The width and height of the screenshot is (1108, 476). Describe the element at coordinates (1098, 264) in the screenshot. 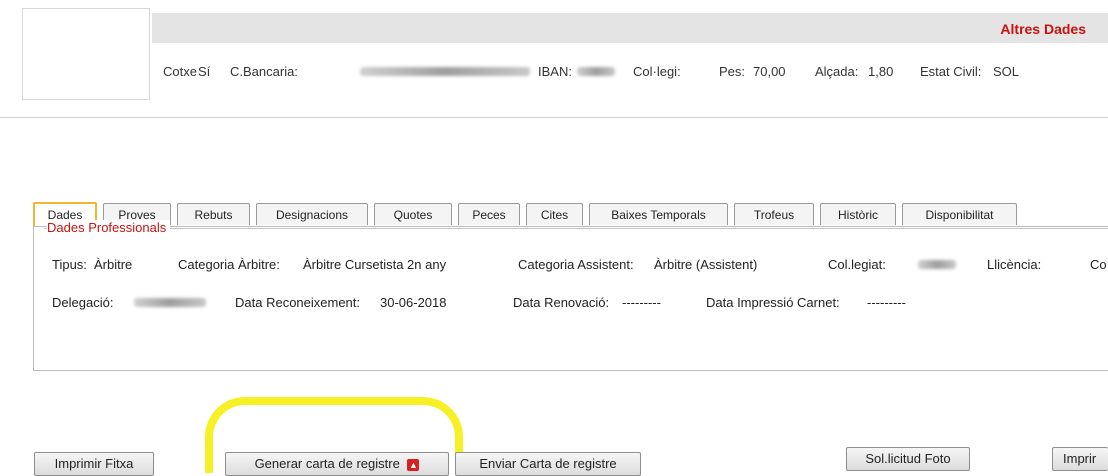

I see `truncated-label: Co` at that location.